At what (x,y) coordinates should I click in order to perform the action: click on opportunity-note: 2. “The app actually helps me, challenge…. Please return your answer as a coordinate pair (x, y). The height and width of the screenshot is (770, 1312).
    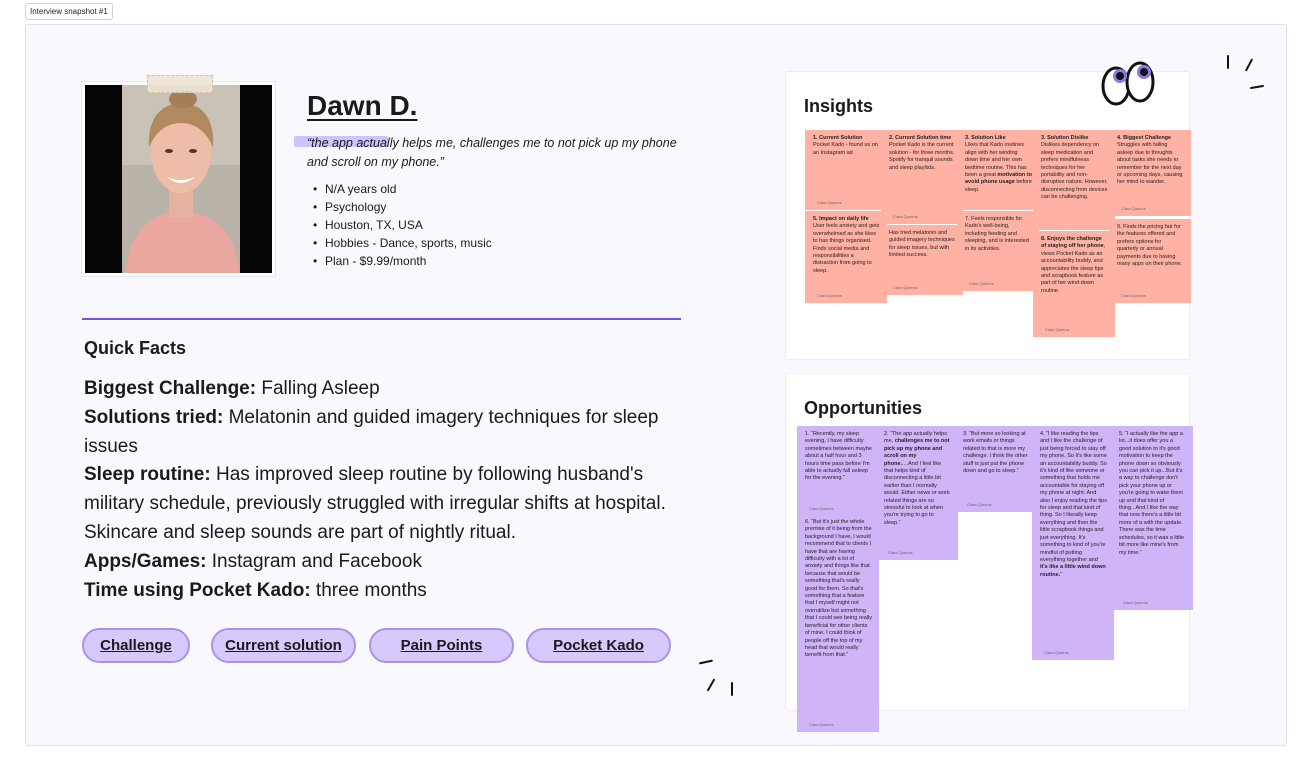
    Looking at the image, I should click on (917, 493).